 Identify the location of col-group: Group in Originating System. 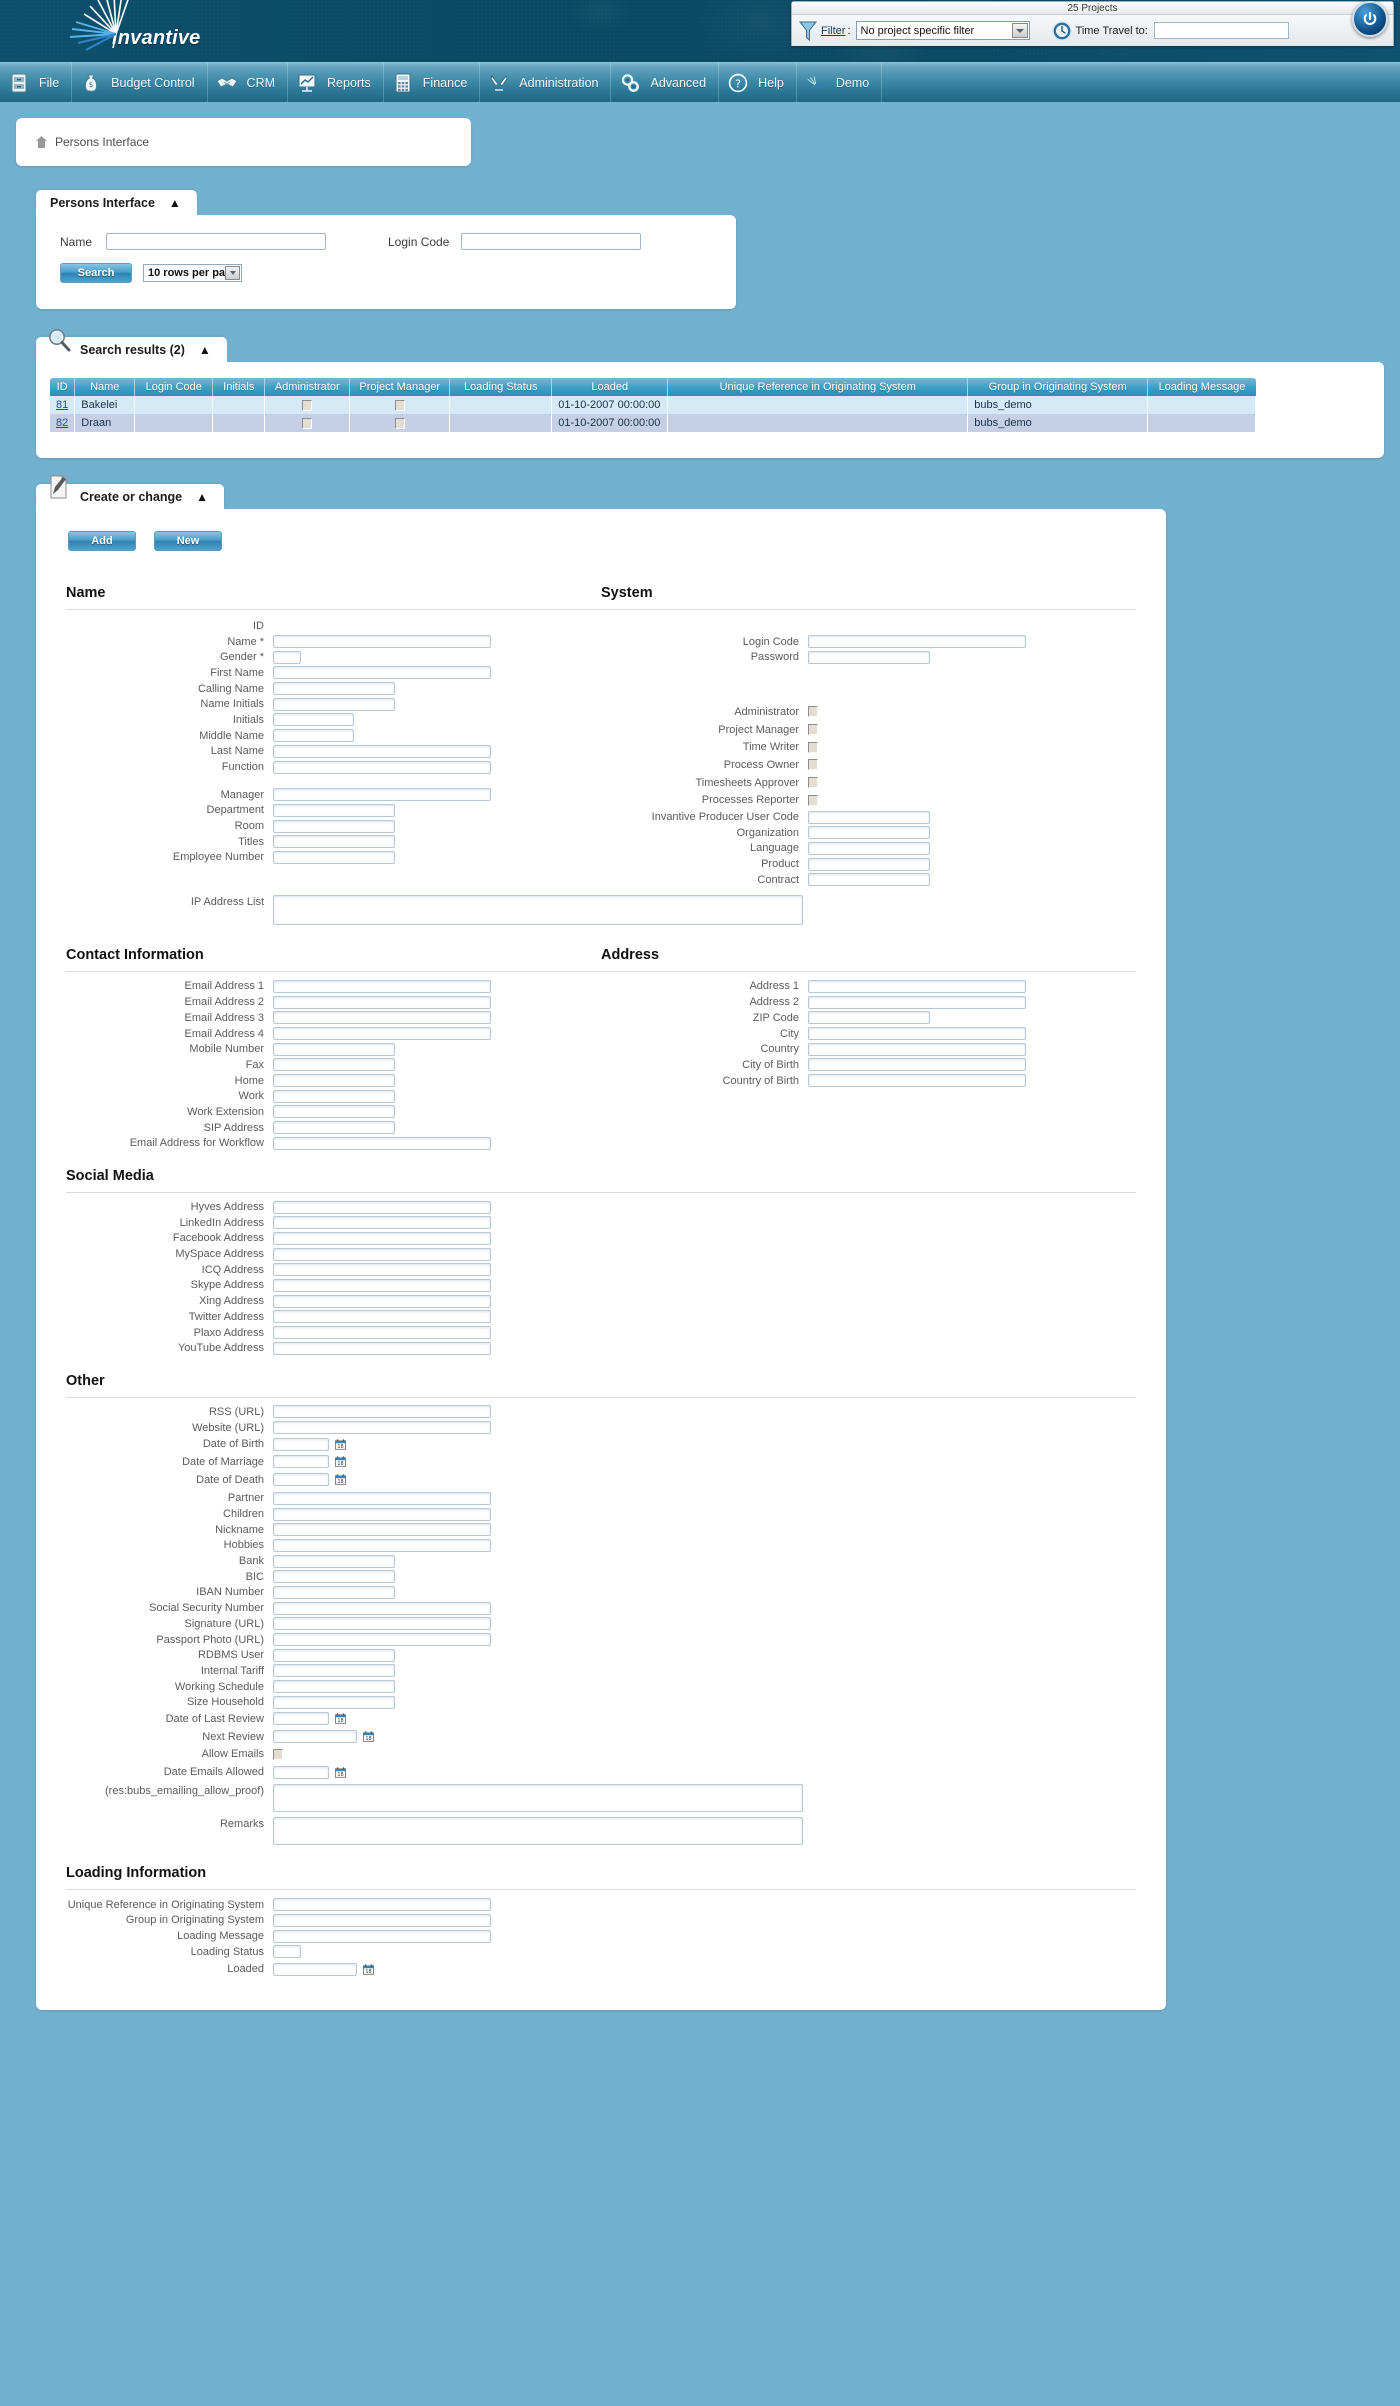
(1058, 387).